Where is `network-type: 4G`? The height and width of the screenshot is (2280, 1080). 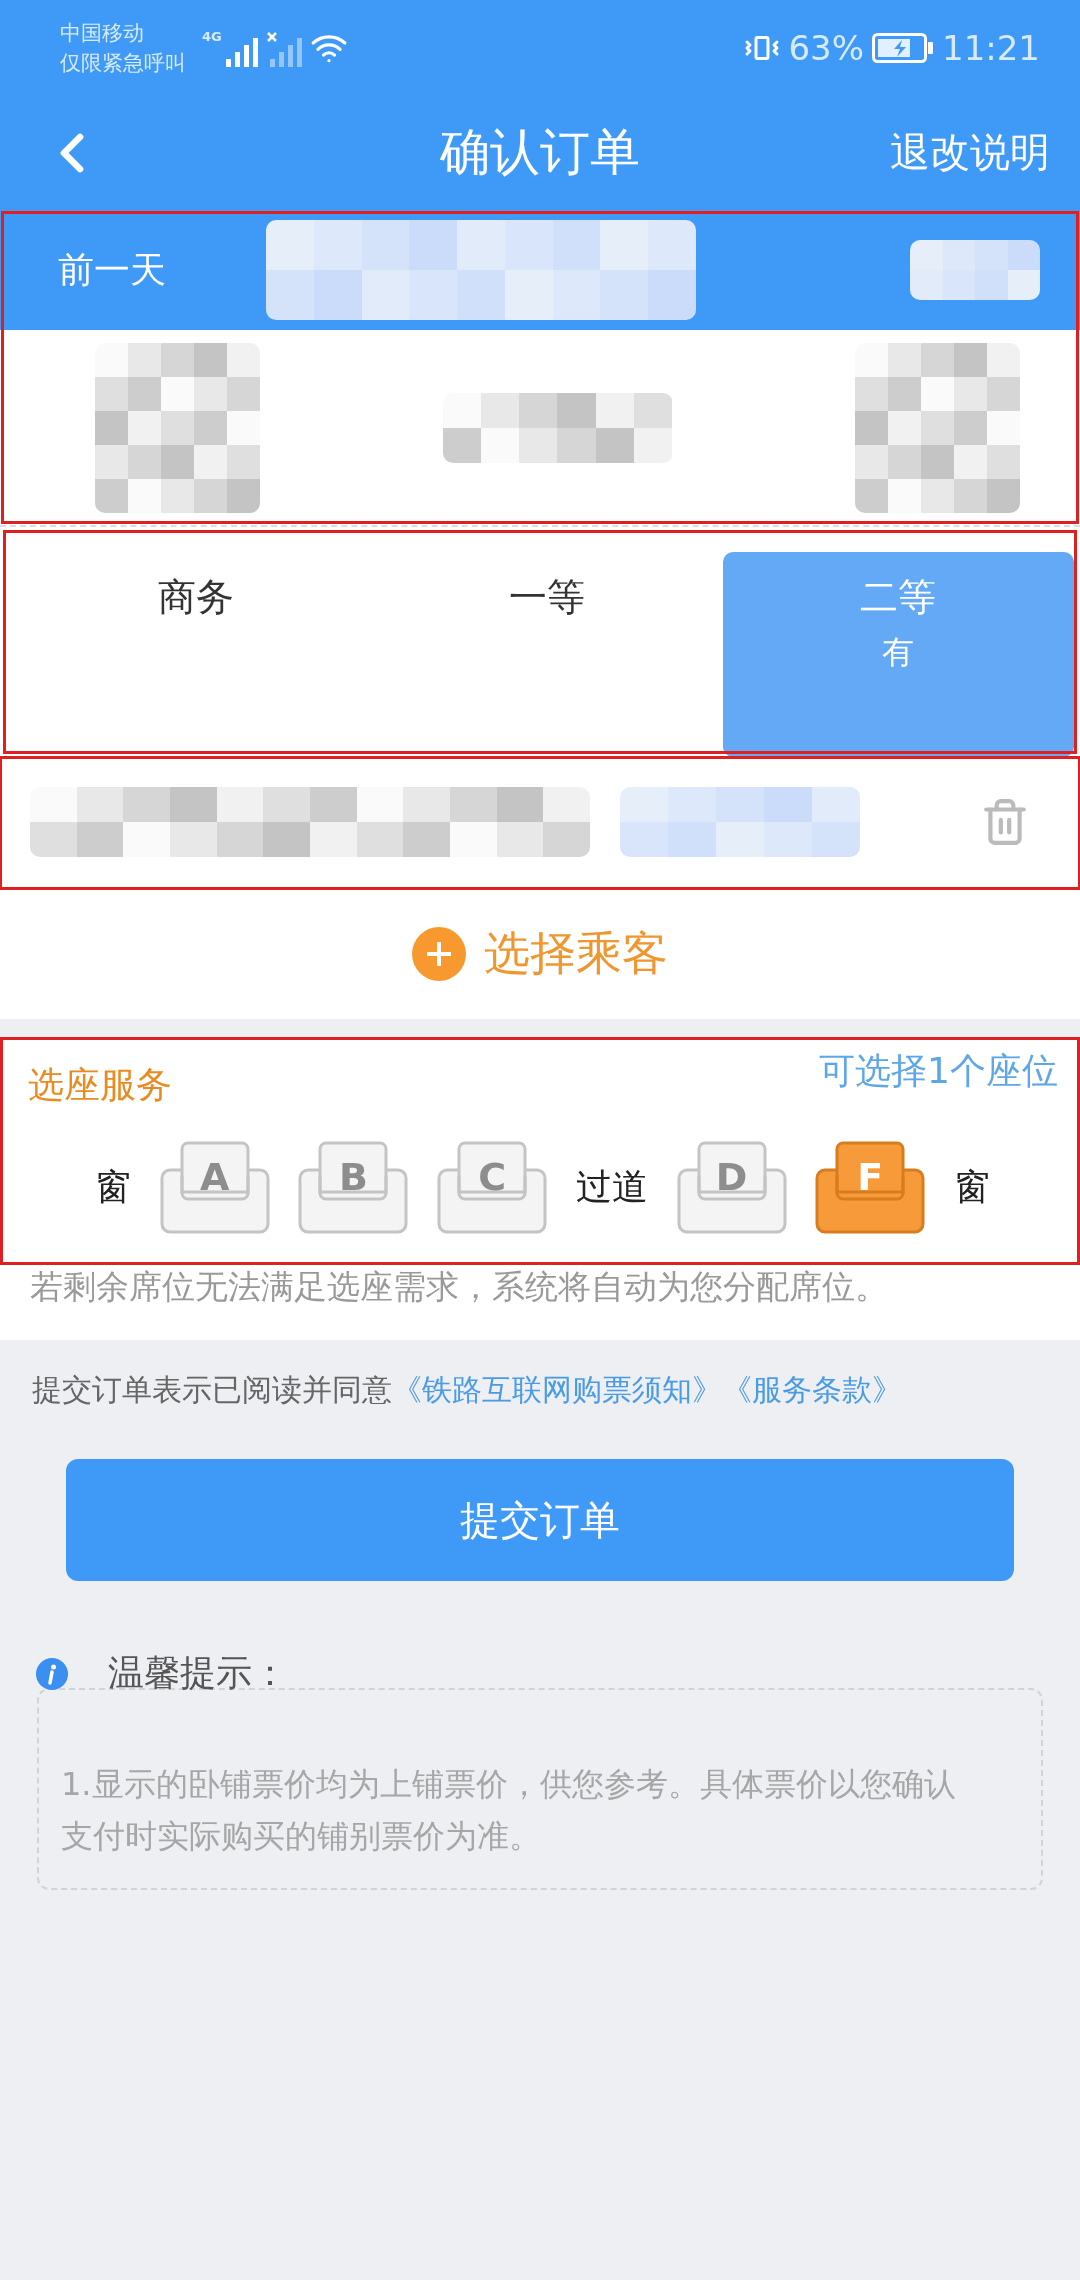
network-type: 4G is located at coordinates (212, 36).